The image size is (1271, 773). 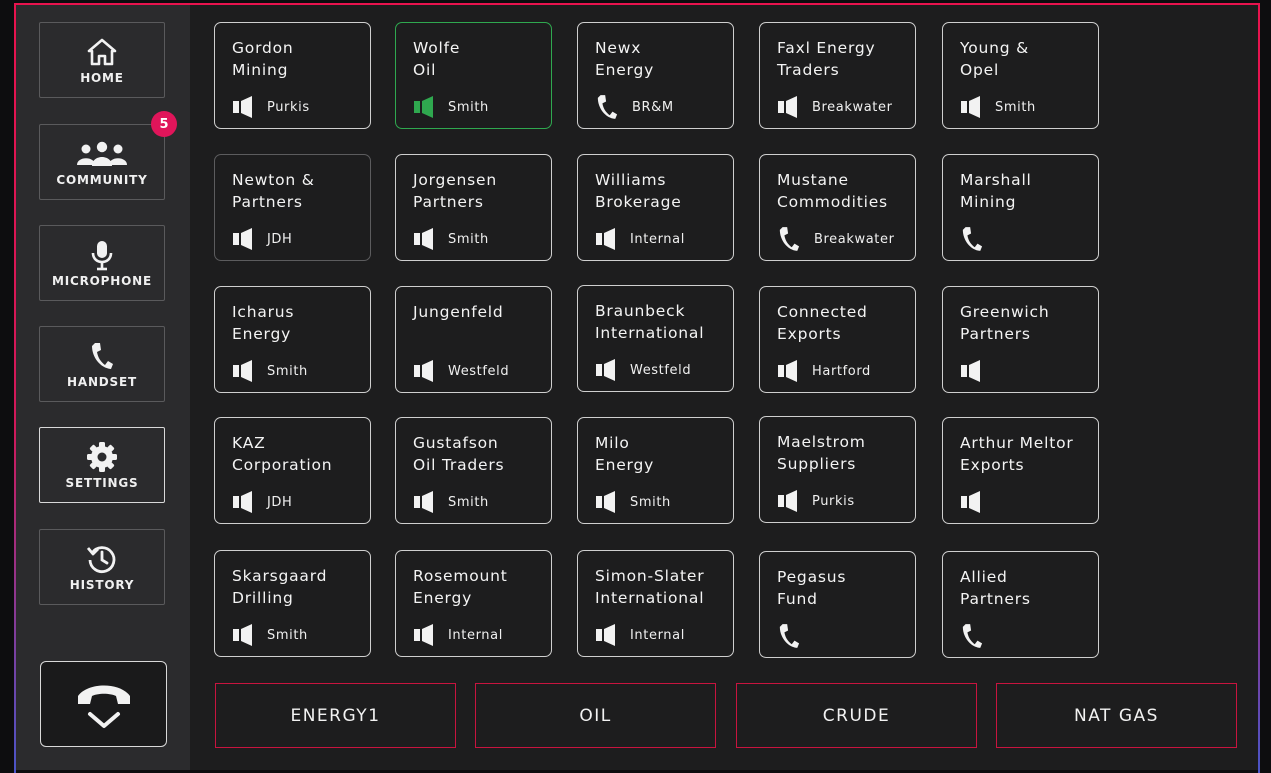 I want to click on tile-counterparty-name: Williams Brokerage, so click(x=638, y=191).